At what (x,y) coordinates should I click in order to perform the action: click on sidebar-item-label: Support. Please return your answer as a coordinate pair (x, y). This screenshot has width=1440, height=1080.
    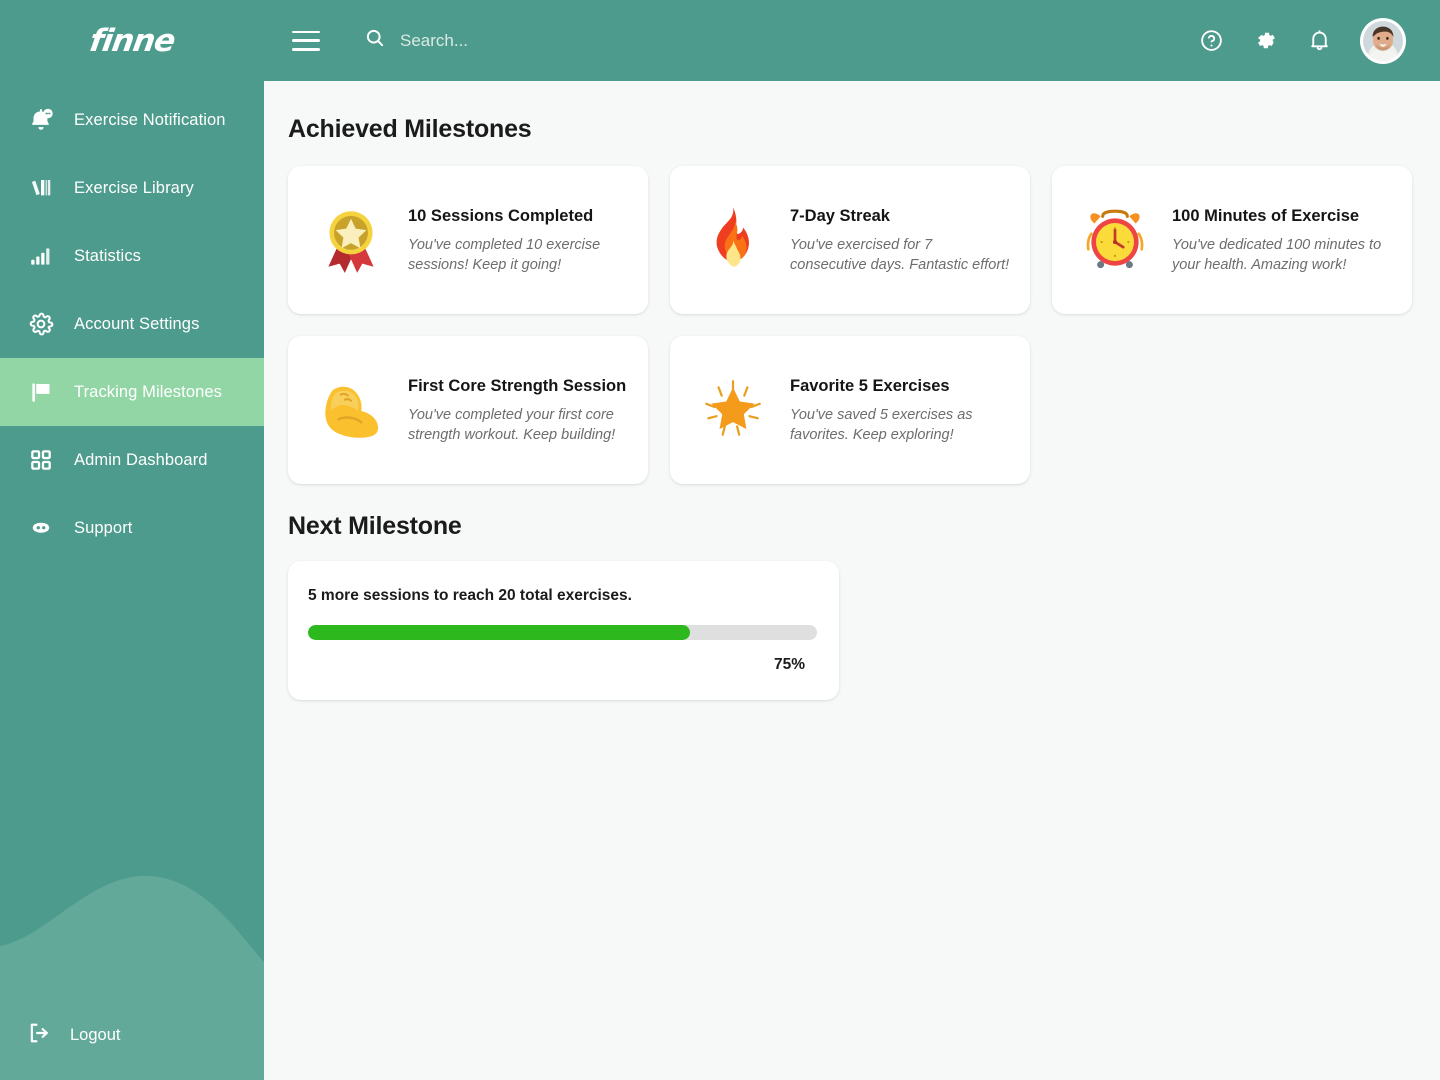
    Looking at the image, I should click on (103, 527).